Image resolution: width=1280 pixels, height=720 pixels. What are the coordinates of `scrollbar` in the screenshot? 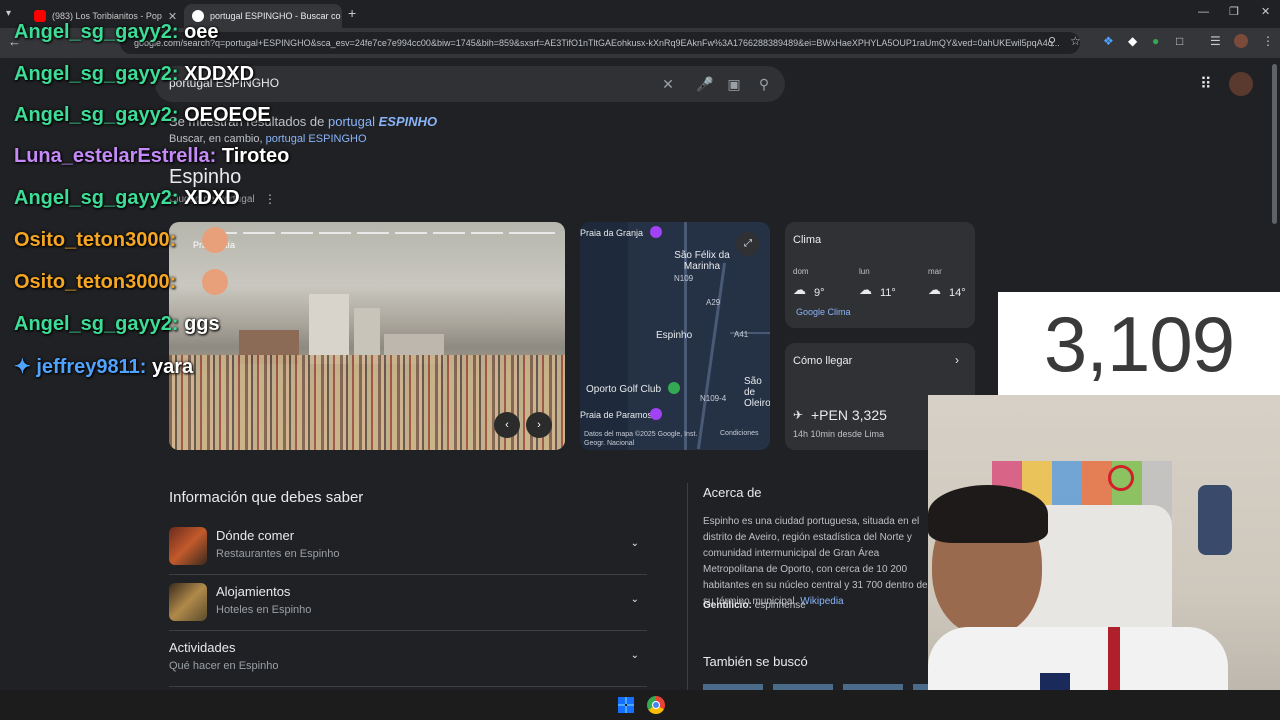 It's located at (1274, 144).